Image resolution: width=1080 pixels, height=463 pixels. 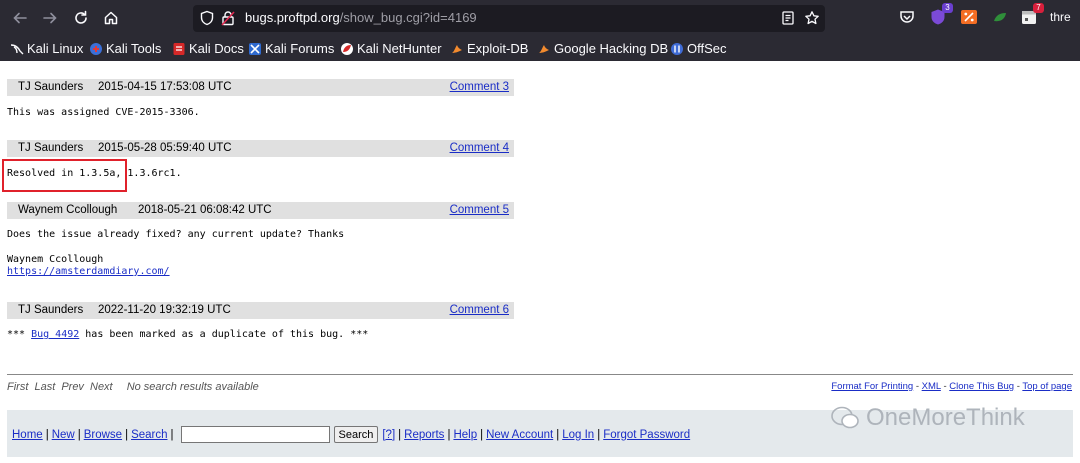 I want to click on address-bar: bugs.proftpd.org/show_bug.cgi?id=4169, so click(x=509, y=18).